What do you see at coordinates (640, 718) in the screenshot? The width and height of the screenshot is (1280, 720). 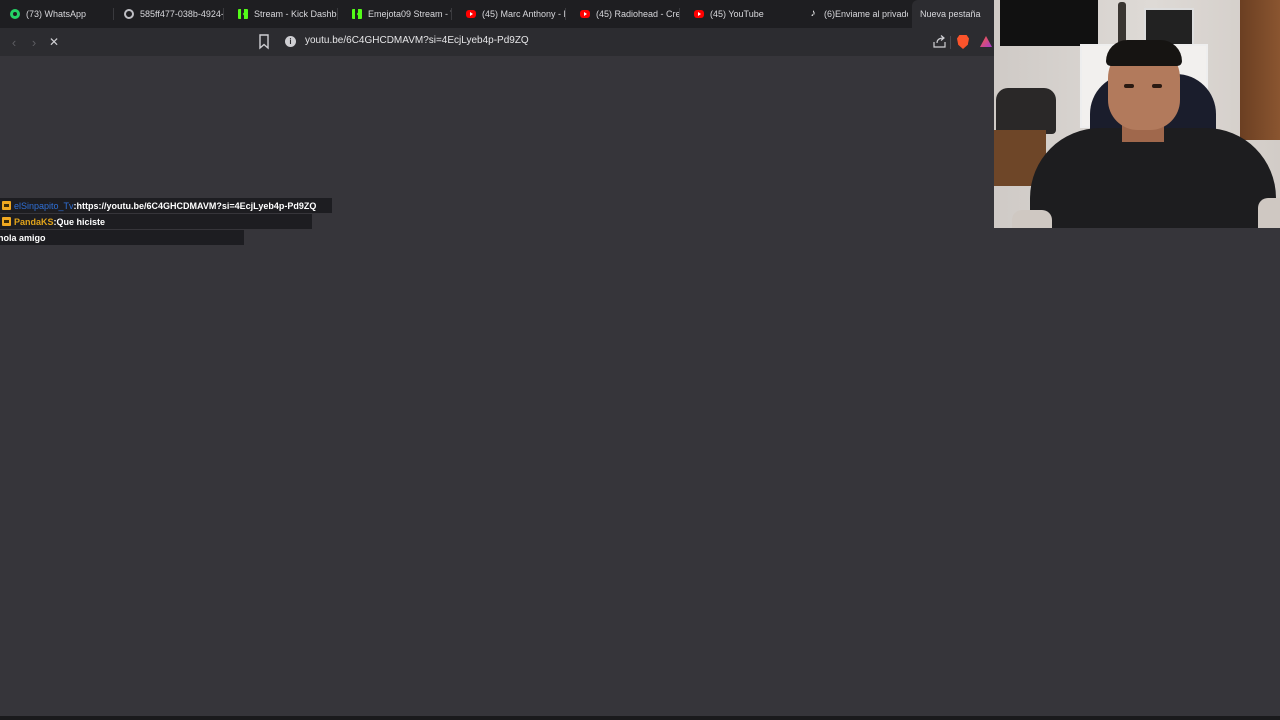 I see `bottom-edge` at bounding box center [640, 718].